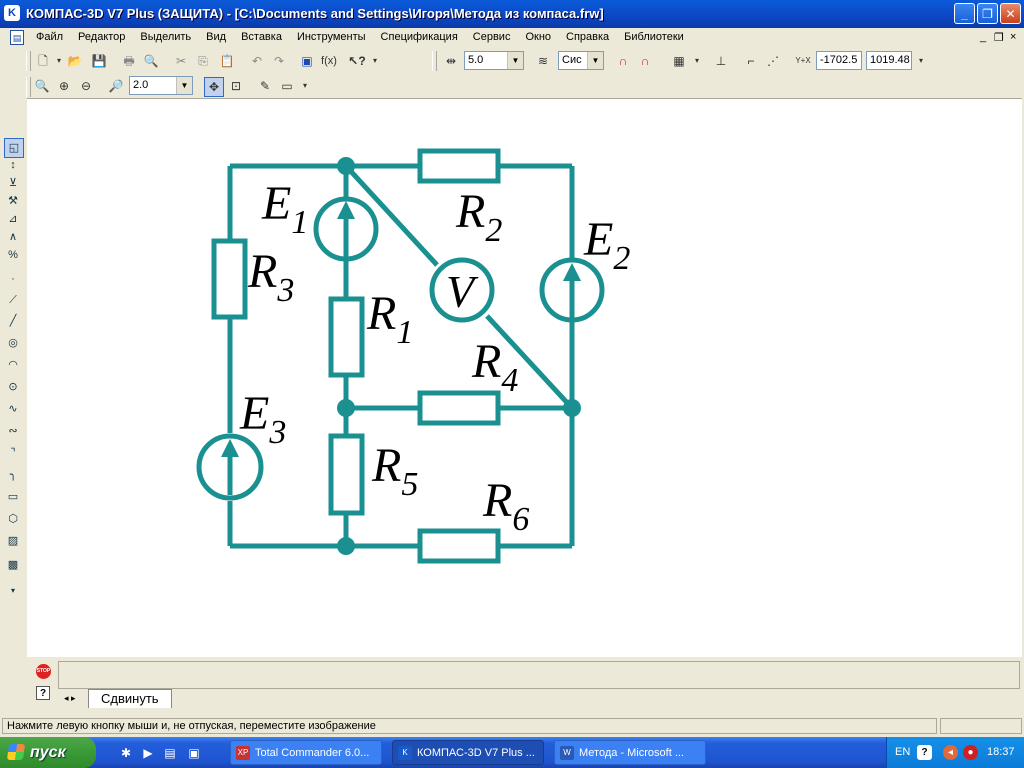  What do you see at coordinates (357, 61) in the screenshot?
I see `context-help-icon: ↖?` at bounding box center [357, 61].